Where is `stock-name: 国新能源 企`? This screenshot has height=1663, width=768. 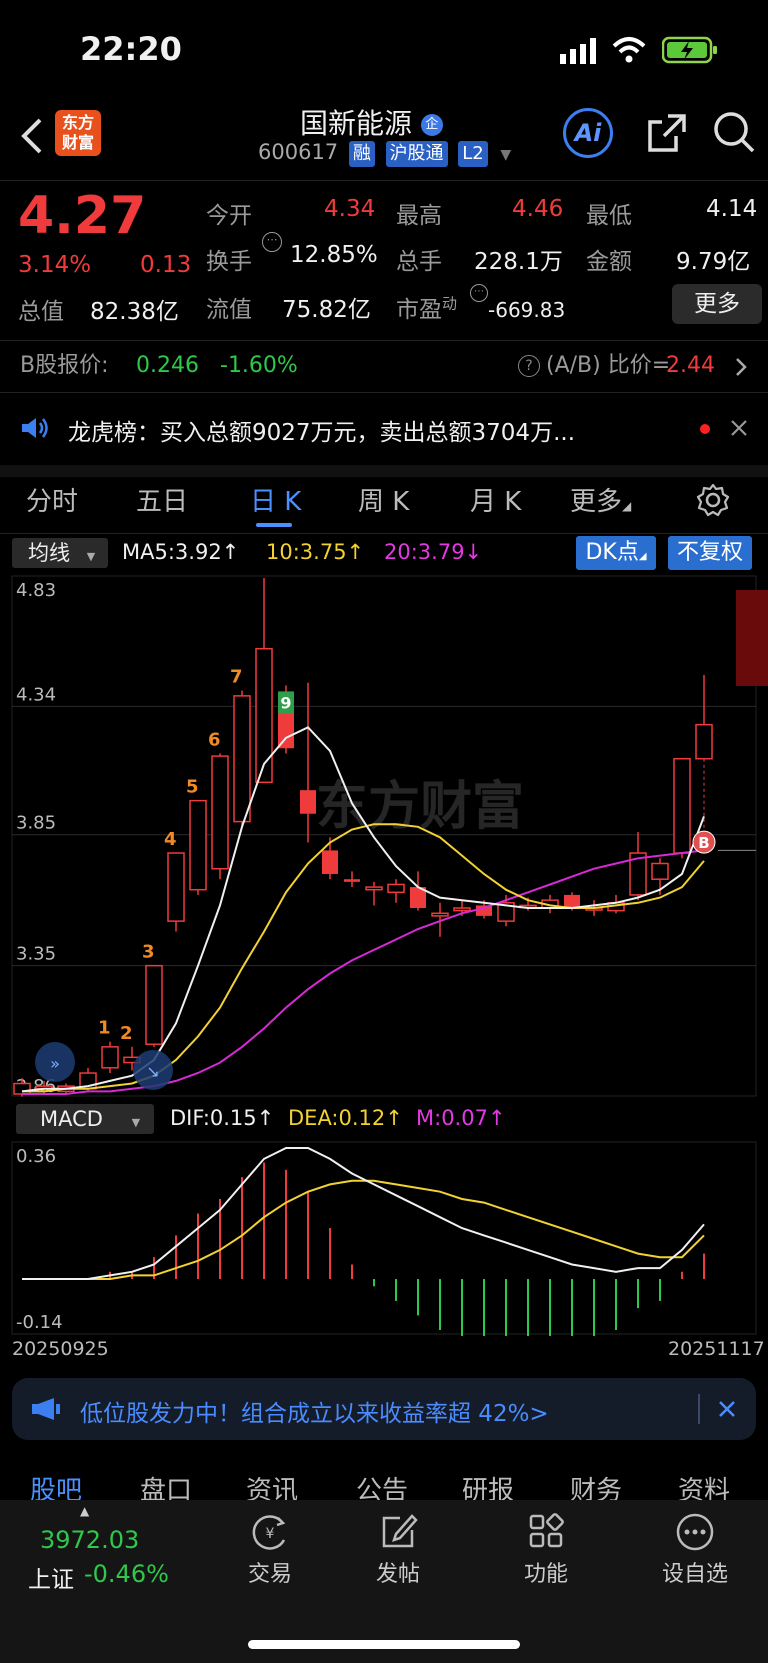 stock-name: 国新能源 企 is located at coordinates (371, 122).